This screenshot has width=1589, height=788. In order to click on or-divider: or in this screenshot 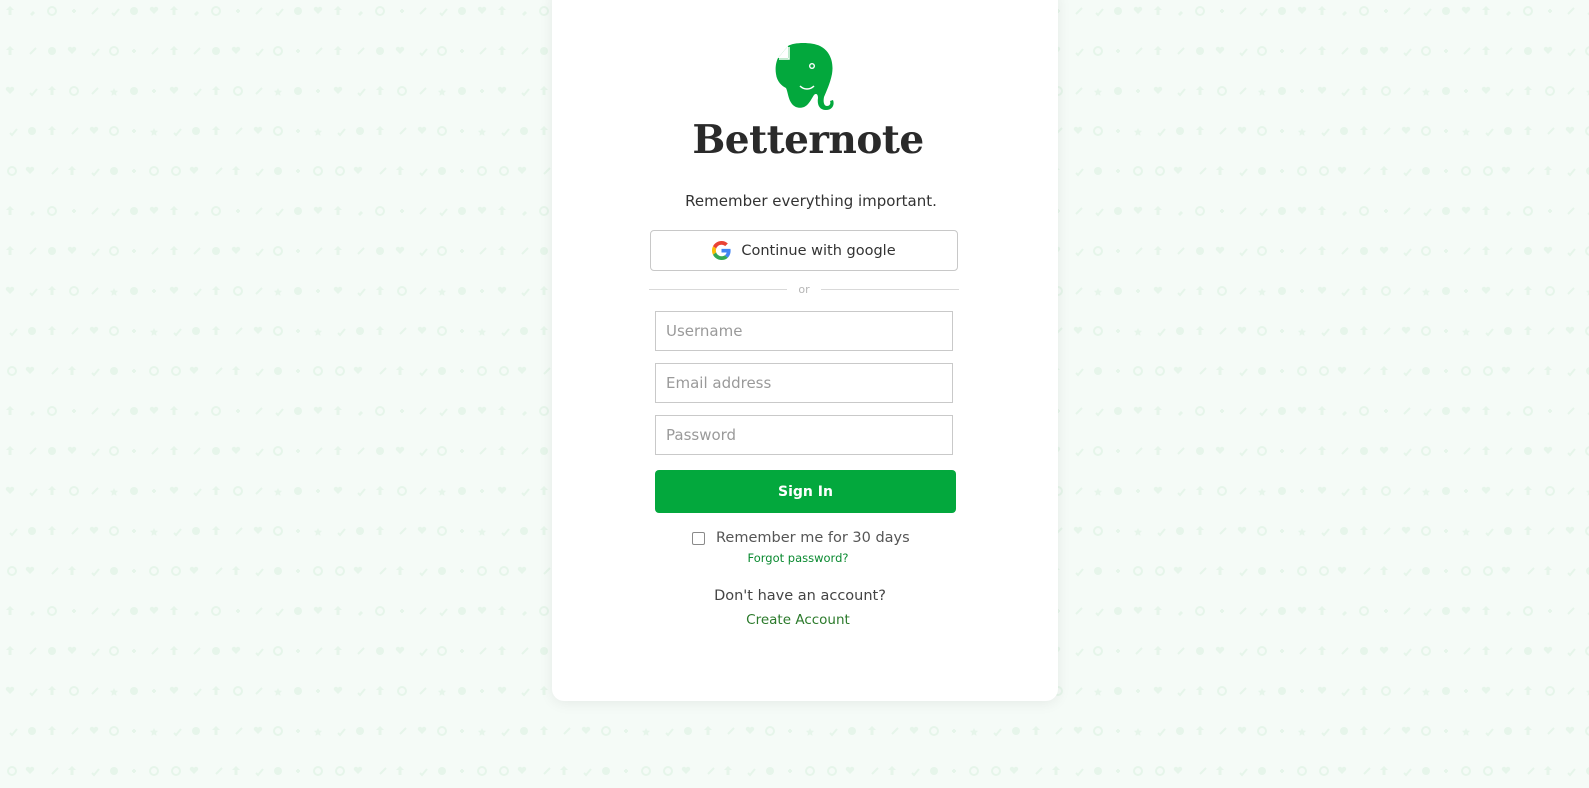, I will do `click(804, 289)`.